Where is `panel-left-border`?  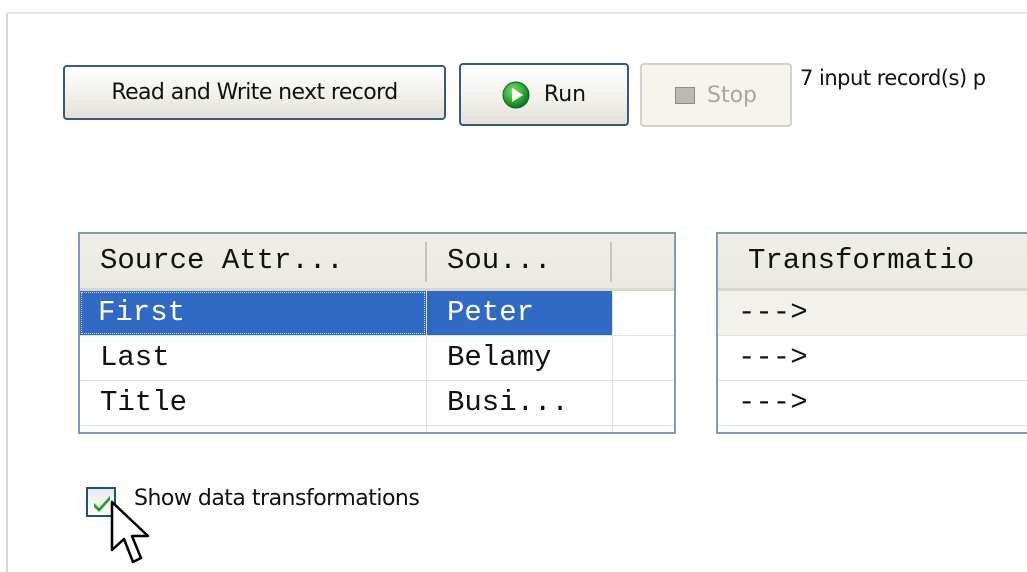
panel-left-border is located at coordinates (7, 293).